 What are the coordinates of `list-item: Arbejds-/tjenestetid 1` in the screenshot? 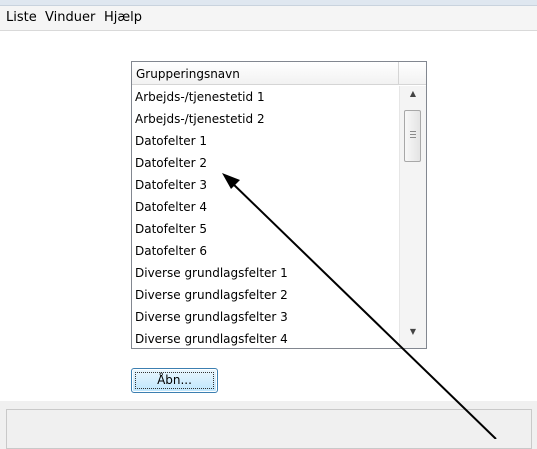 It's located at (265, 97).